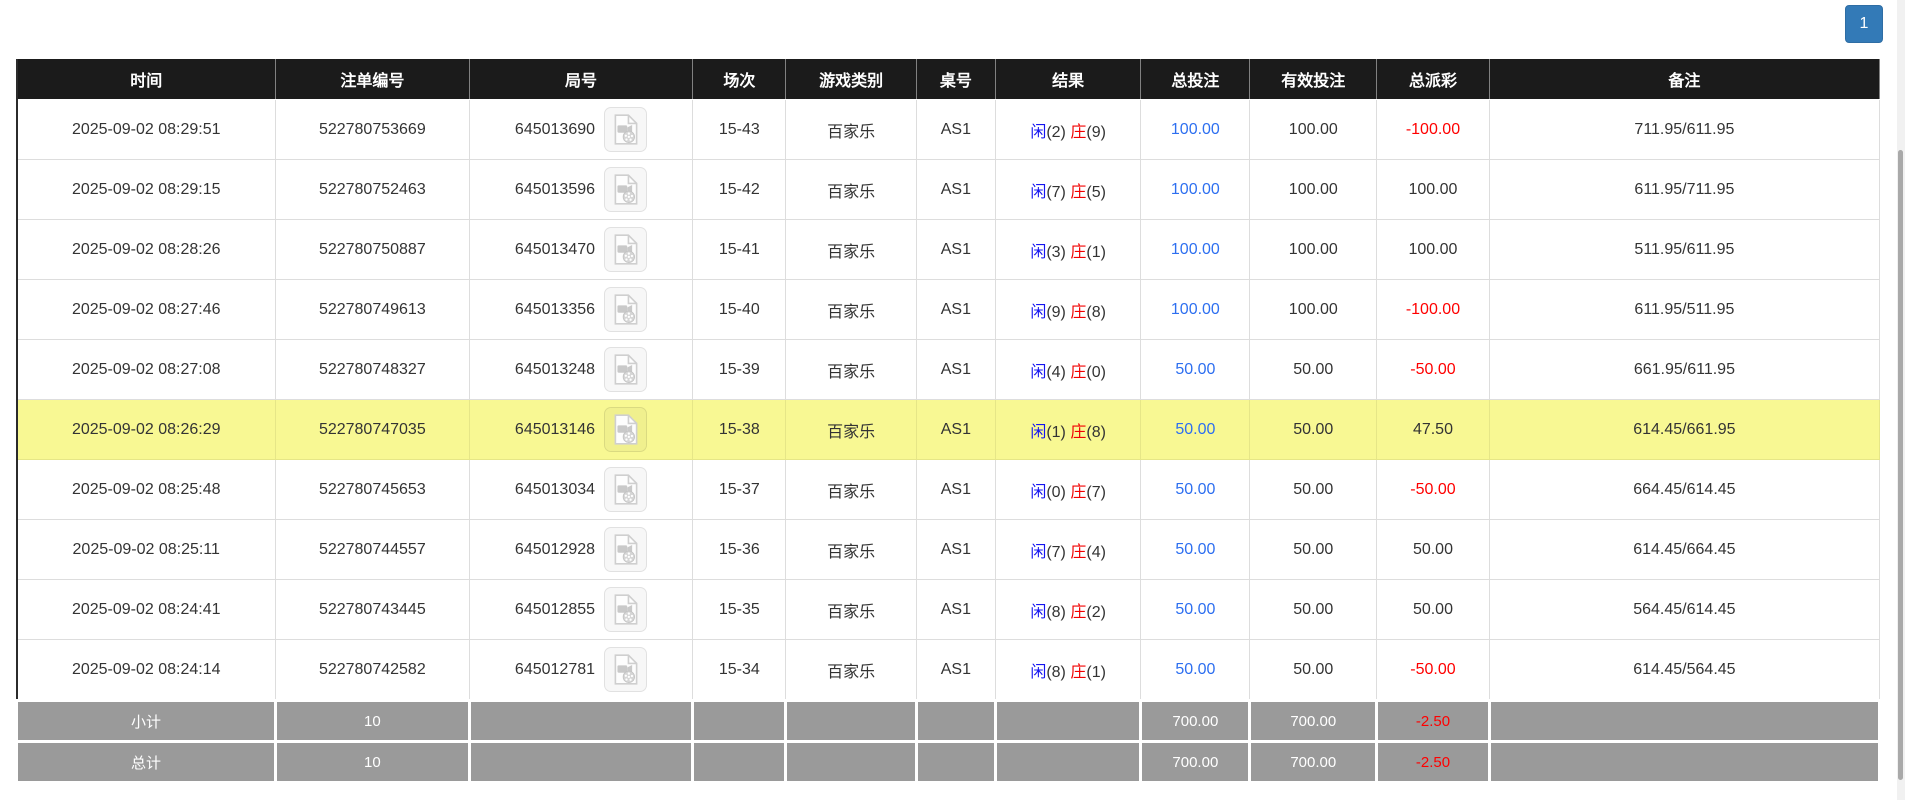 This screenshot has height=800, width=1905. Describe the element at coordinates (1068, 189) in the screenshot. I see `cell-result: 闲(7) 庄(5)` at that location.